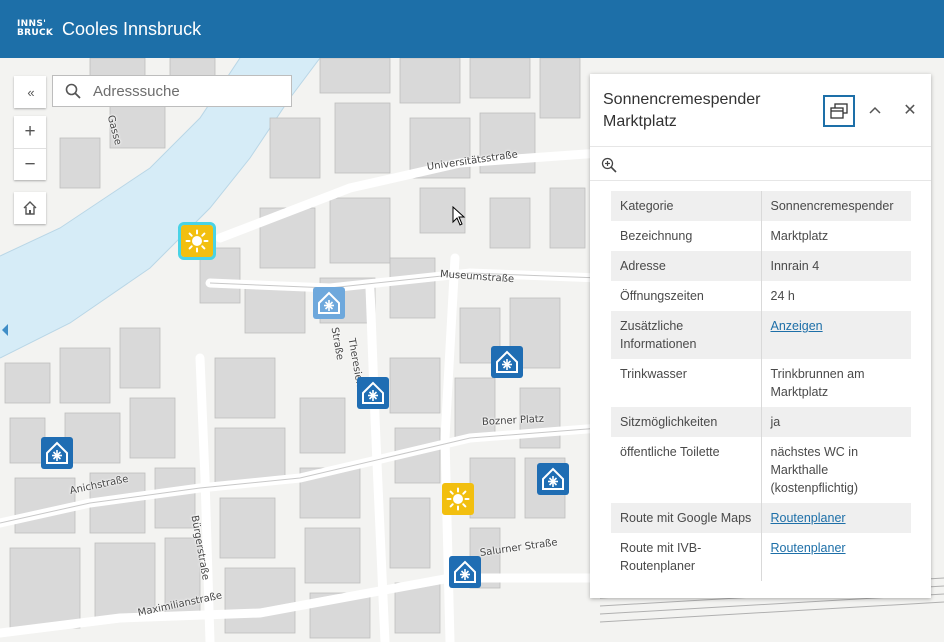 This screenshot has width=944, height=642. What do you see at coordinates (836, 266) in the screenshot?
I see `attribute-value: Innrain 4` at bounding box center [836, 266].